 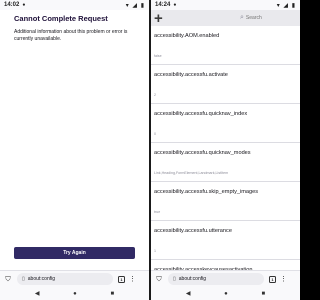 I want to click on search-box: ⌕, so click(x=270, y=18).